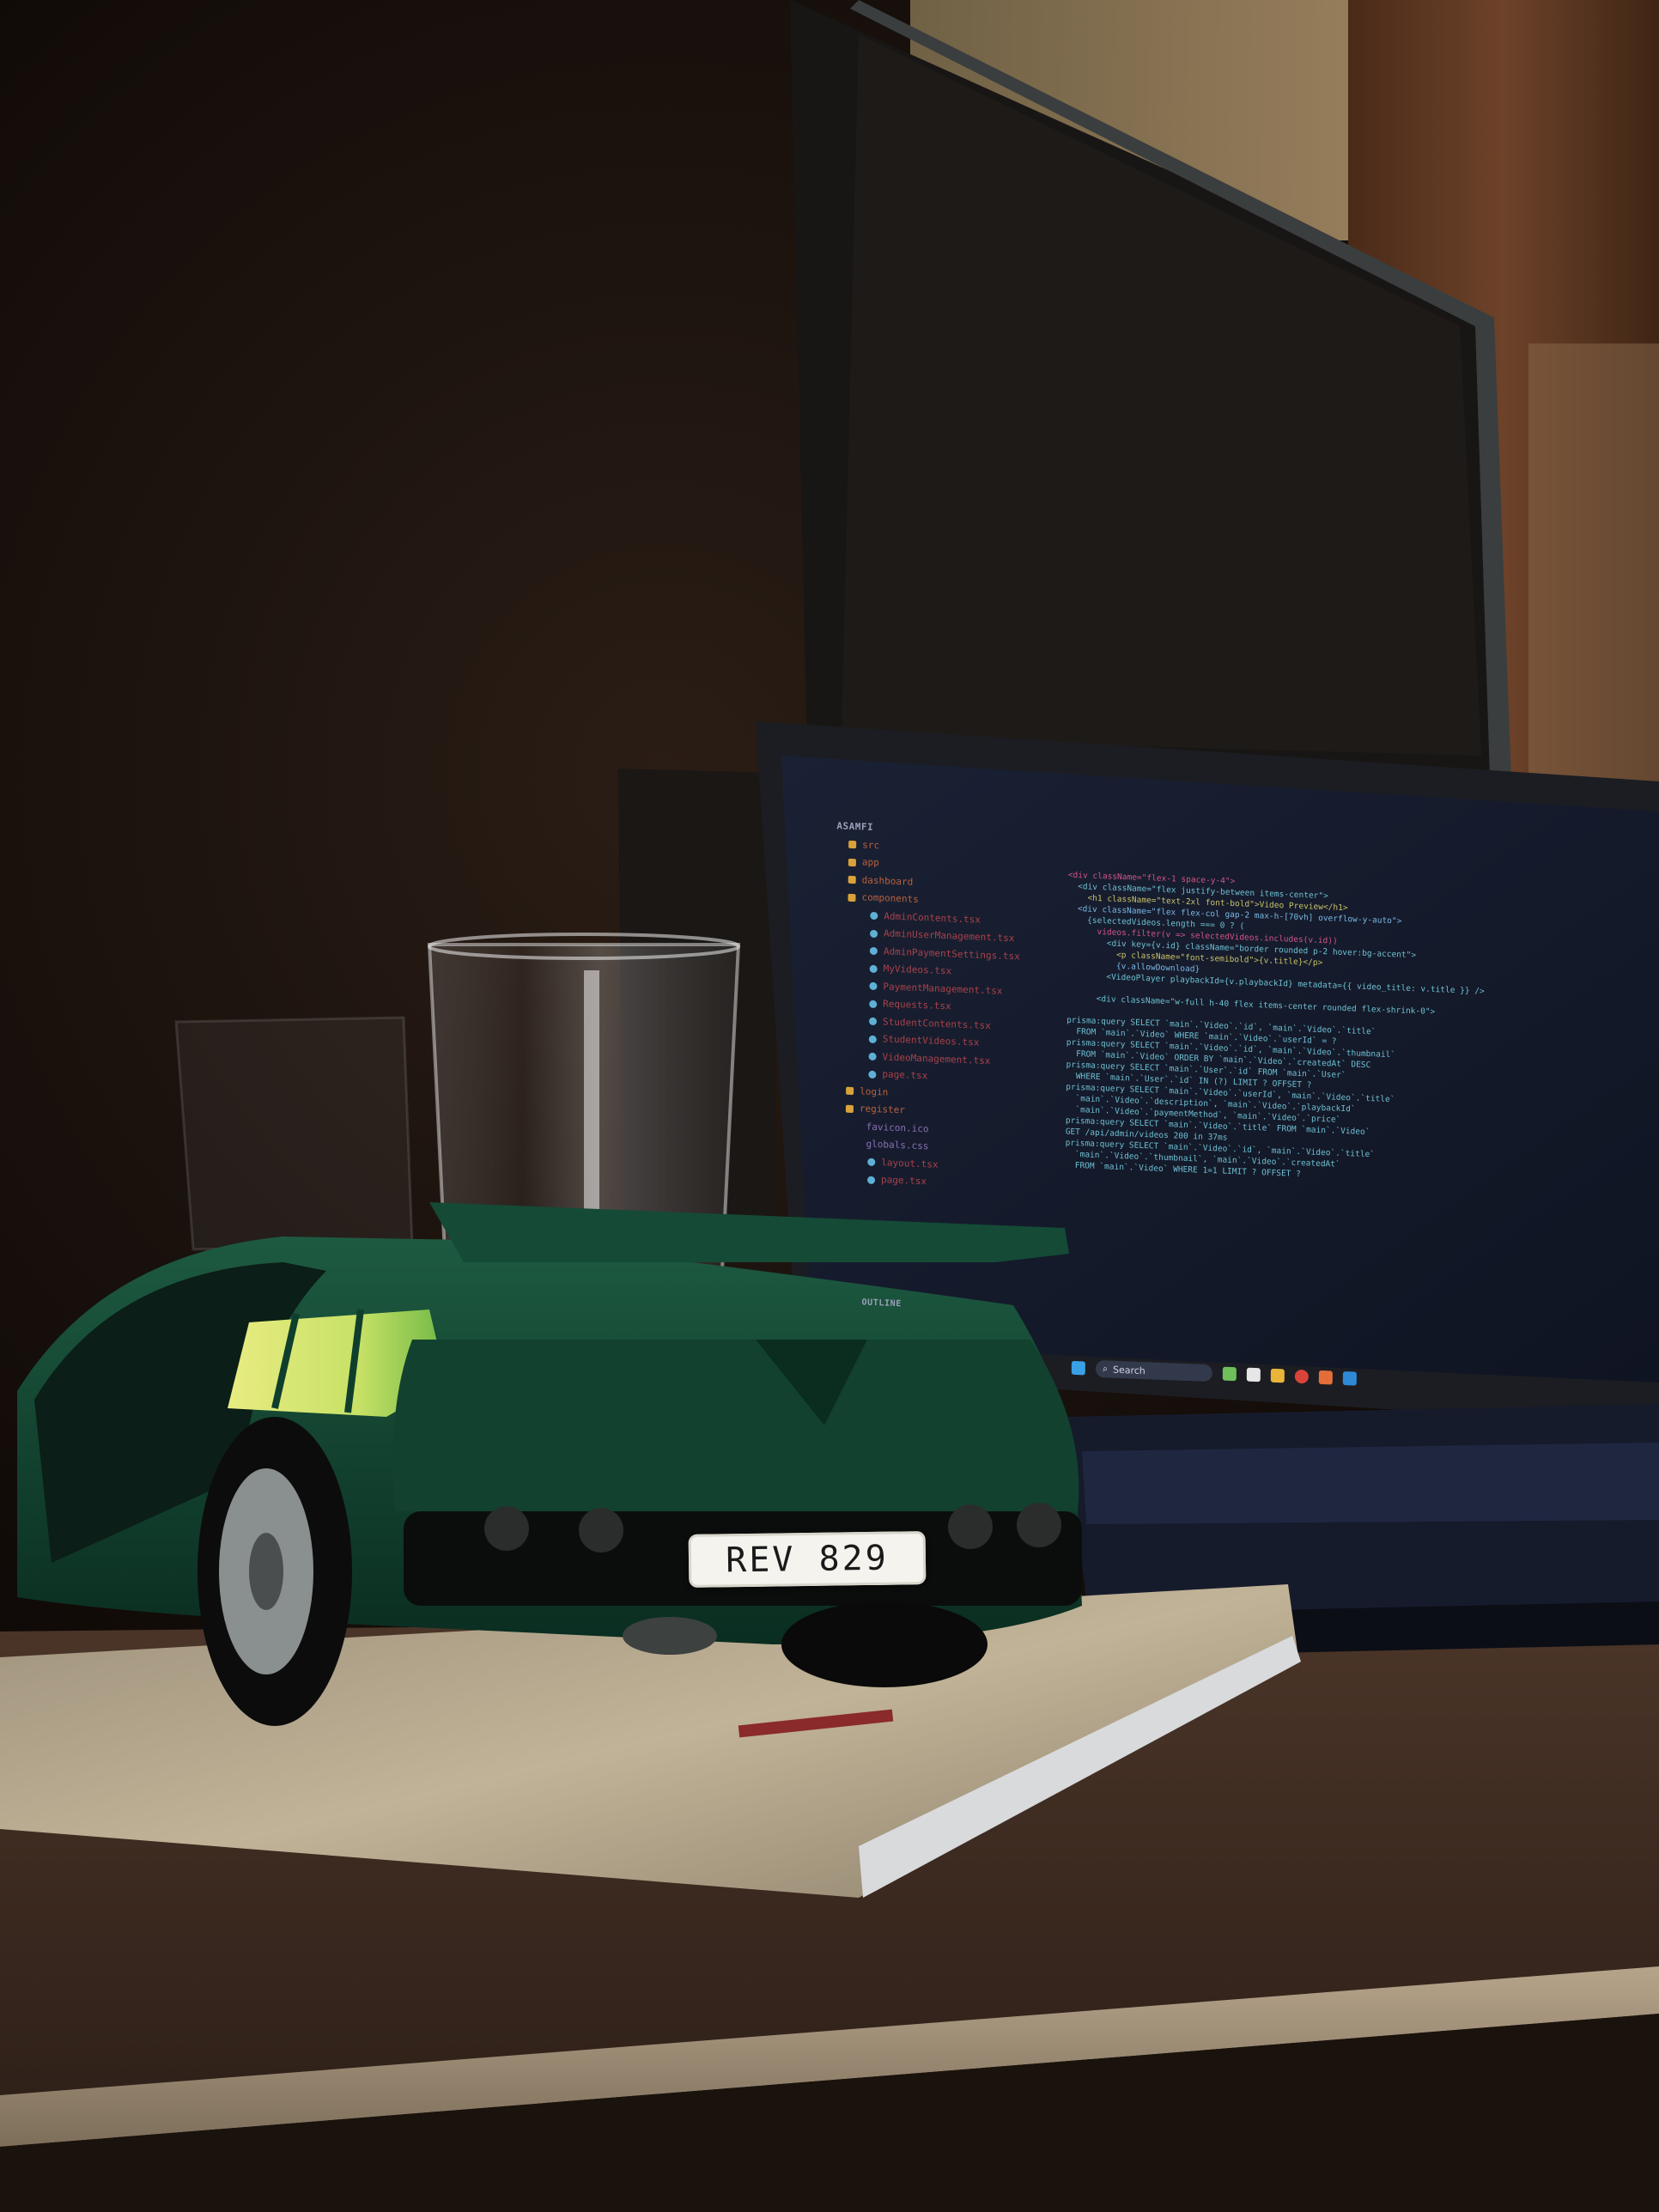 This screenshot has width=1659, height=2212. I want to click on explorer-item-label: Requests.tsx, so click(917, 1005).